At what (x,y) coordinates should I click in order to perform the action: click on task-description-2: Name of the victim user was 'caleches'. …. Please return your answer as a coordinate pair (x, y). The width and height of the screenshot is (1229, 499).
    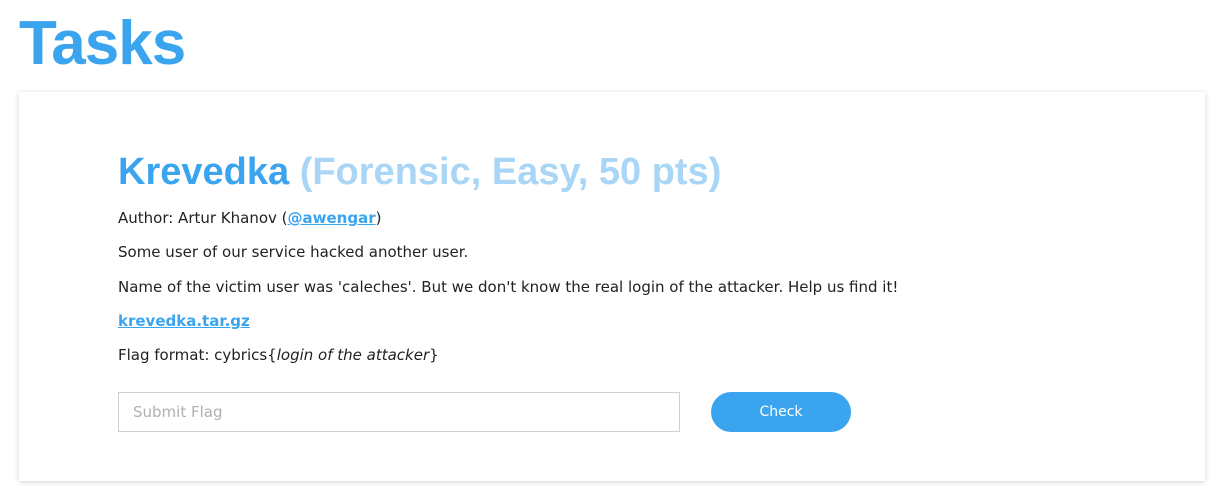
    Looking at the image, I should click on (508, 287).